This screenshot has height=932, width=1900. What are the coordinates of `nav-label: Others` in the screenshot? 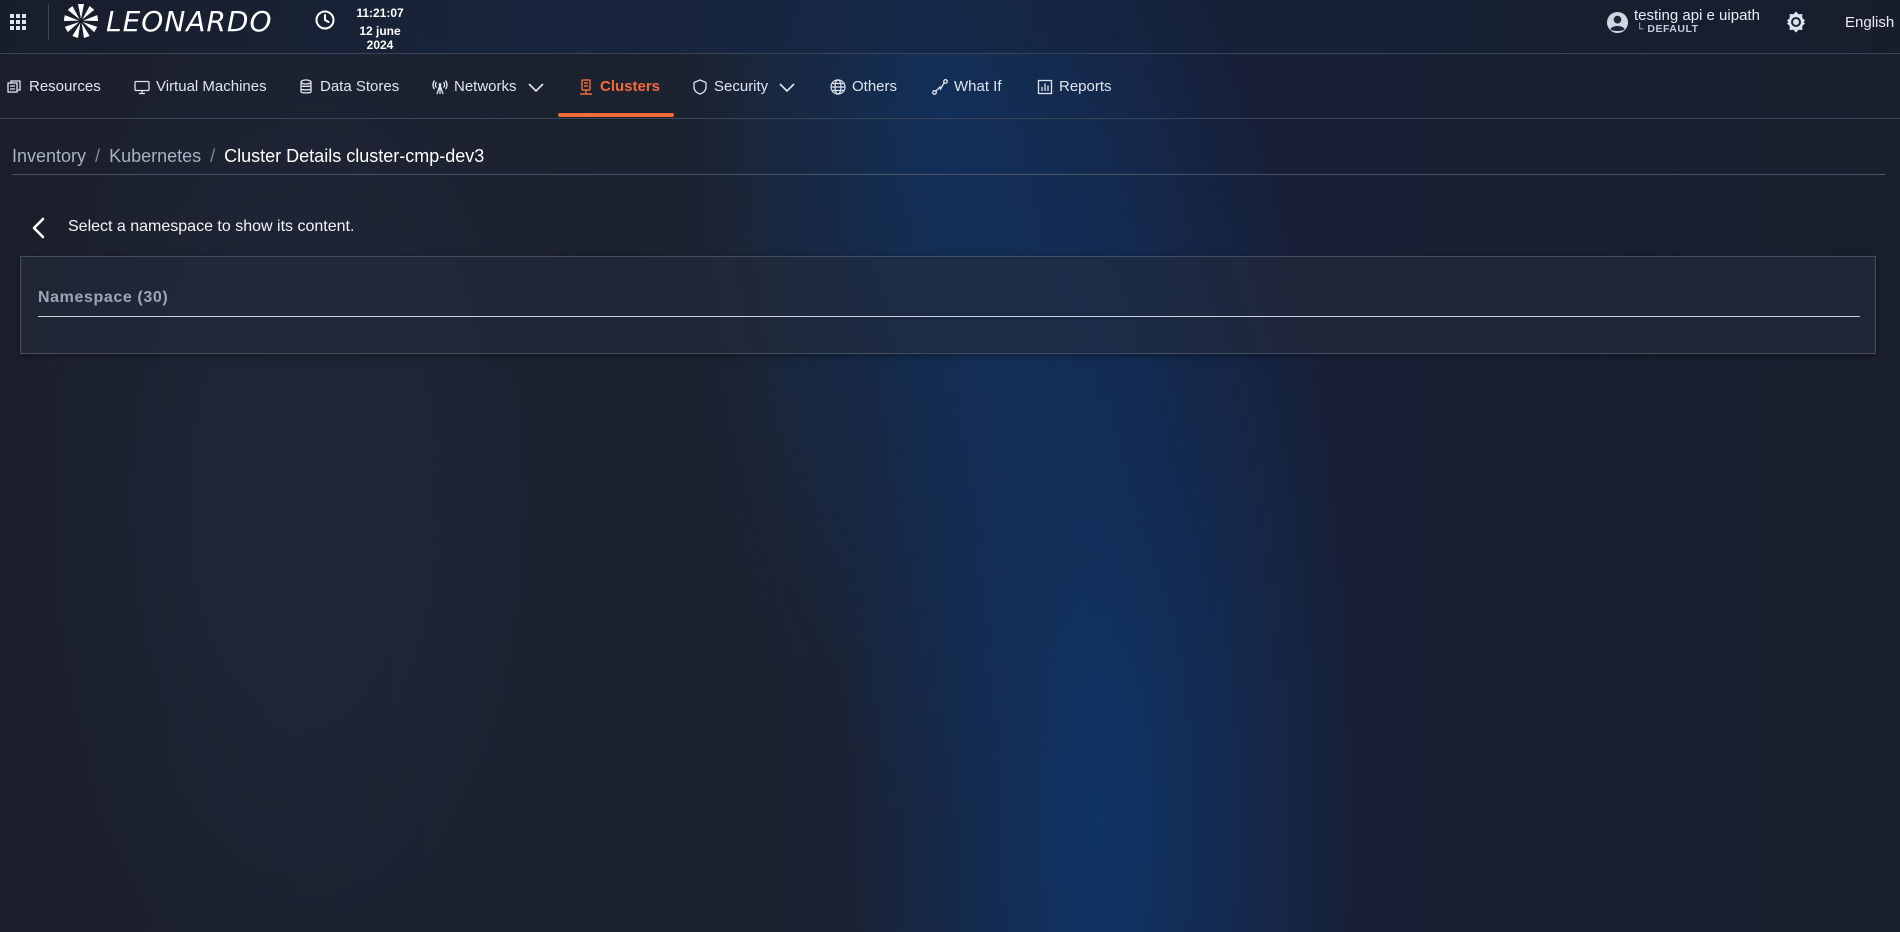 It's located at (875, 86).